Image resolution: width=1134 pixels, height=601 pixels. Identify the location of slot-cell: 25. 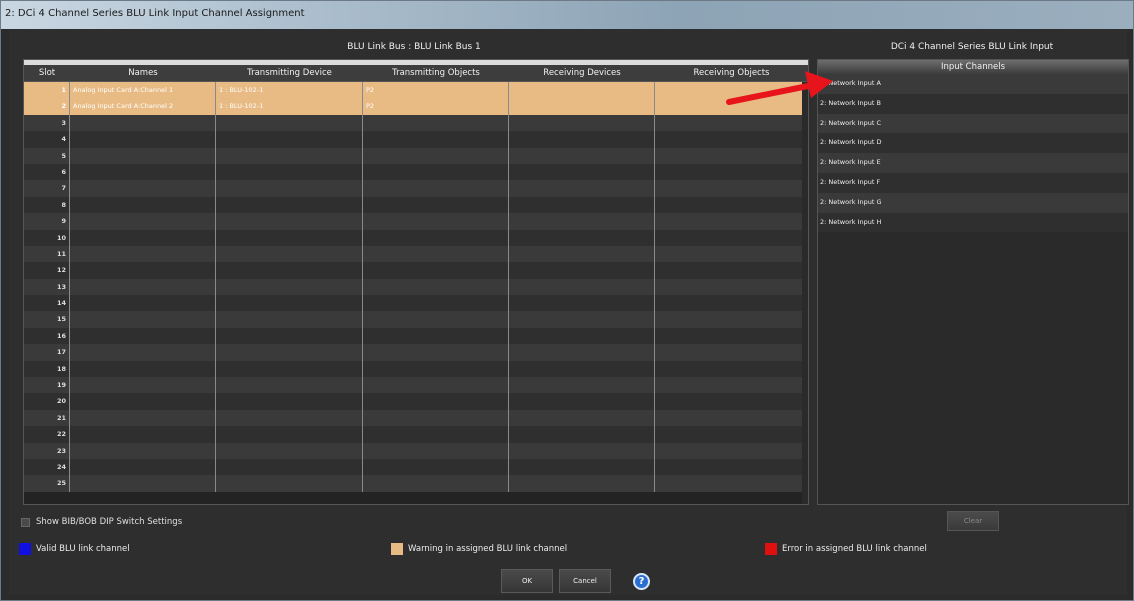
(47, 483).